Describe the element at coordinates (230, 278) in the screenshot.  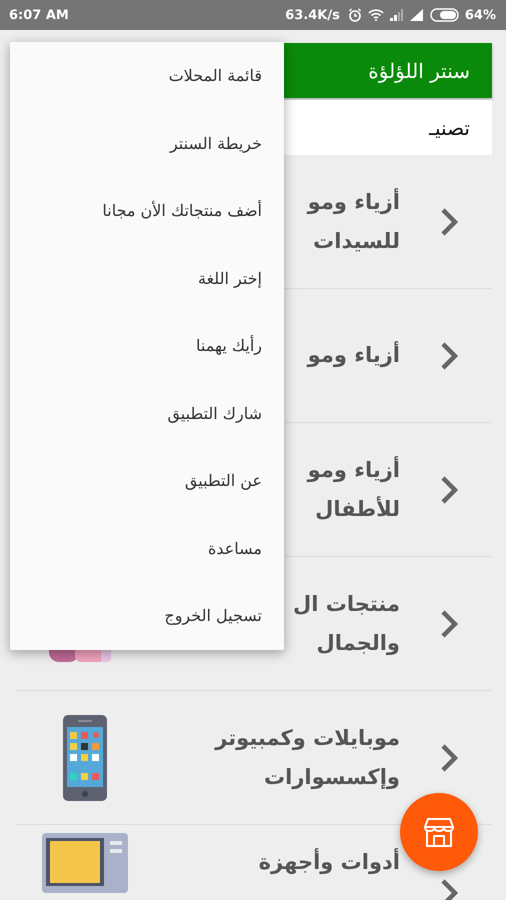
I see `menu-item: إختر اللغة` at that location.